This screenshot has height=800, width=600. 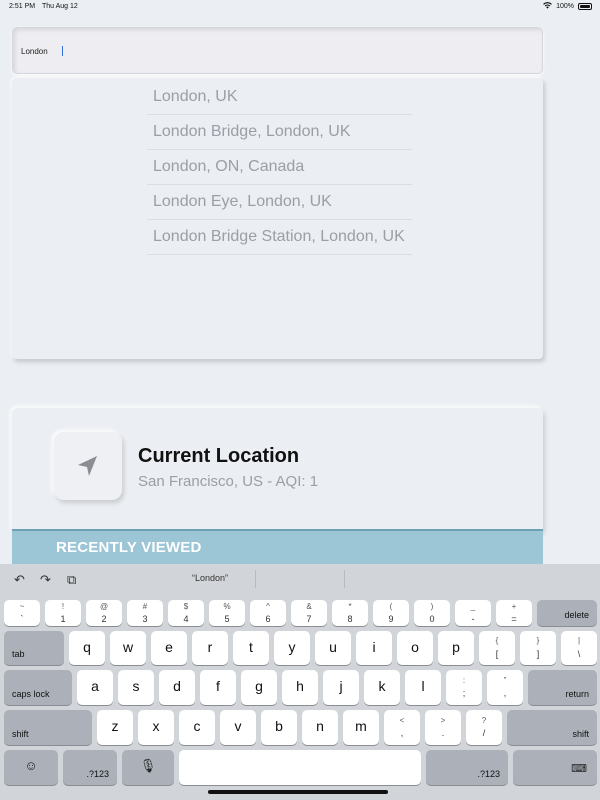 What do you see at coordinates (169, 648) in the screenshot?
I see `key: e` at bounding box center [169, 648].